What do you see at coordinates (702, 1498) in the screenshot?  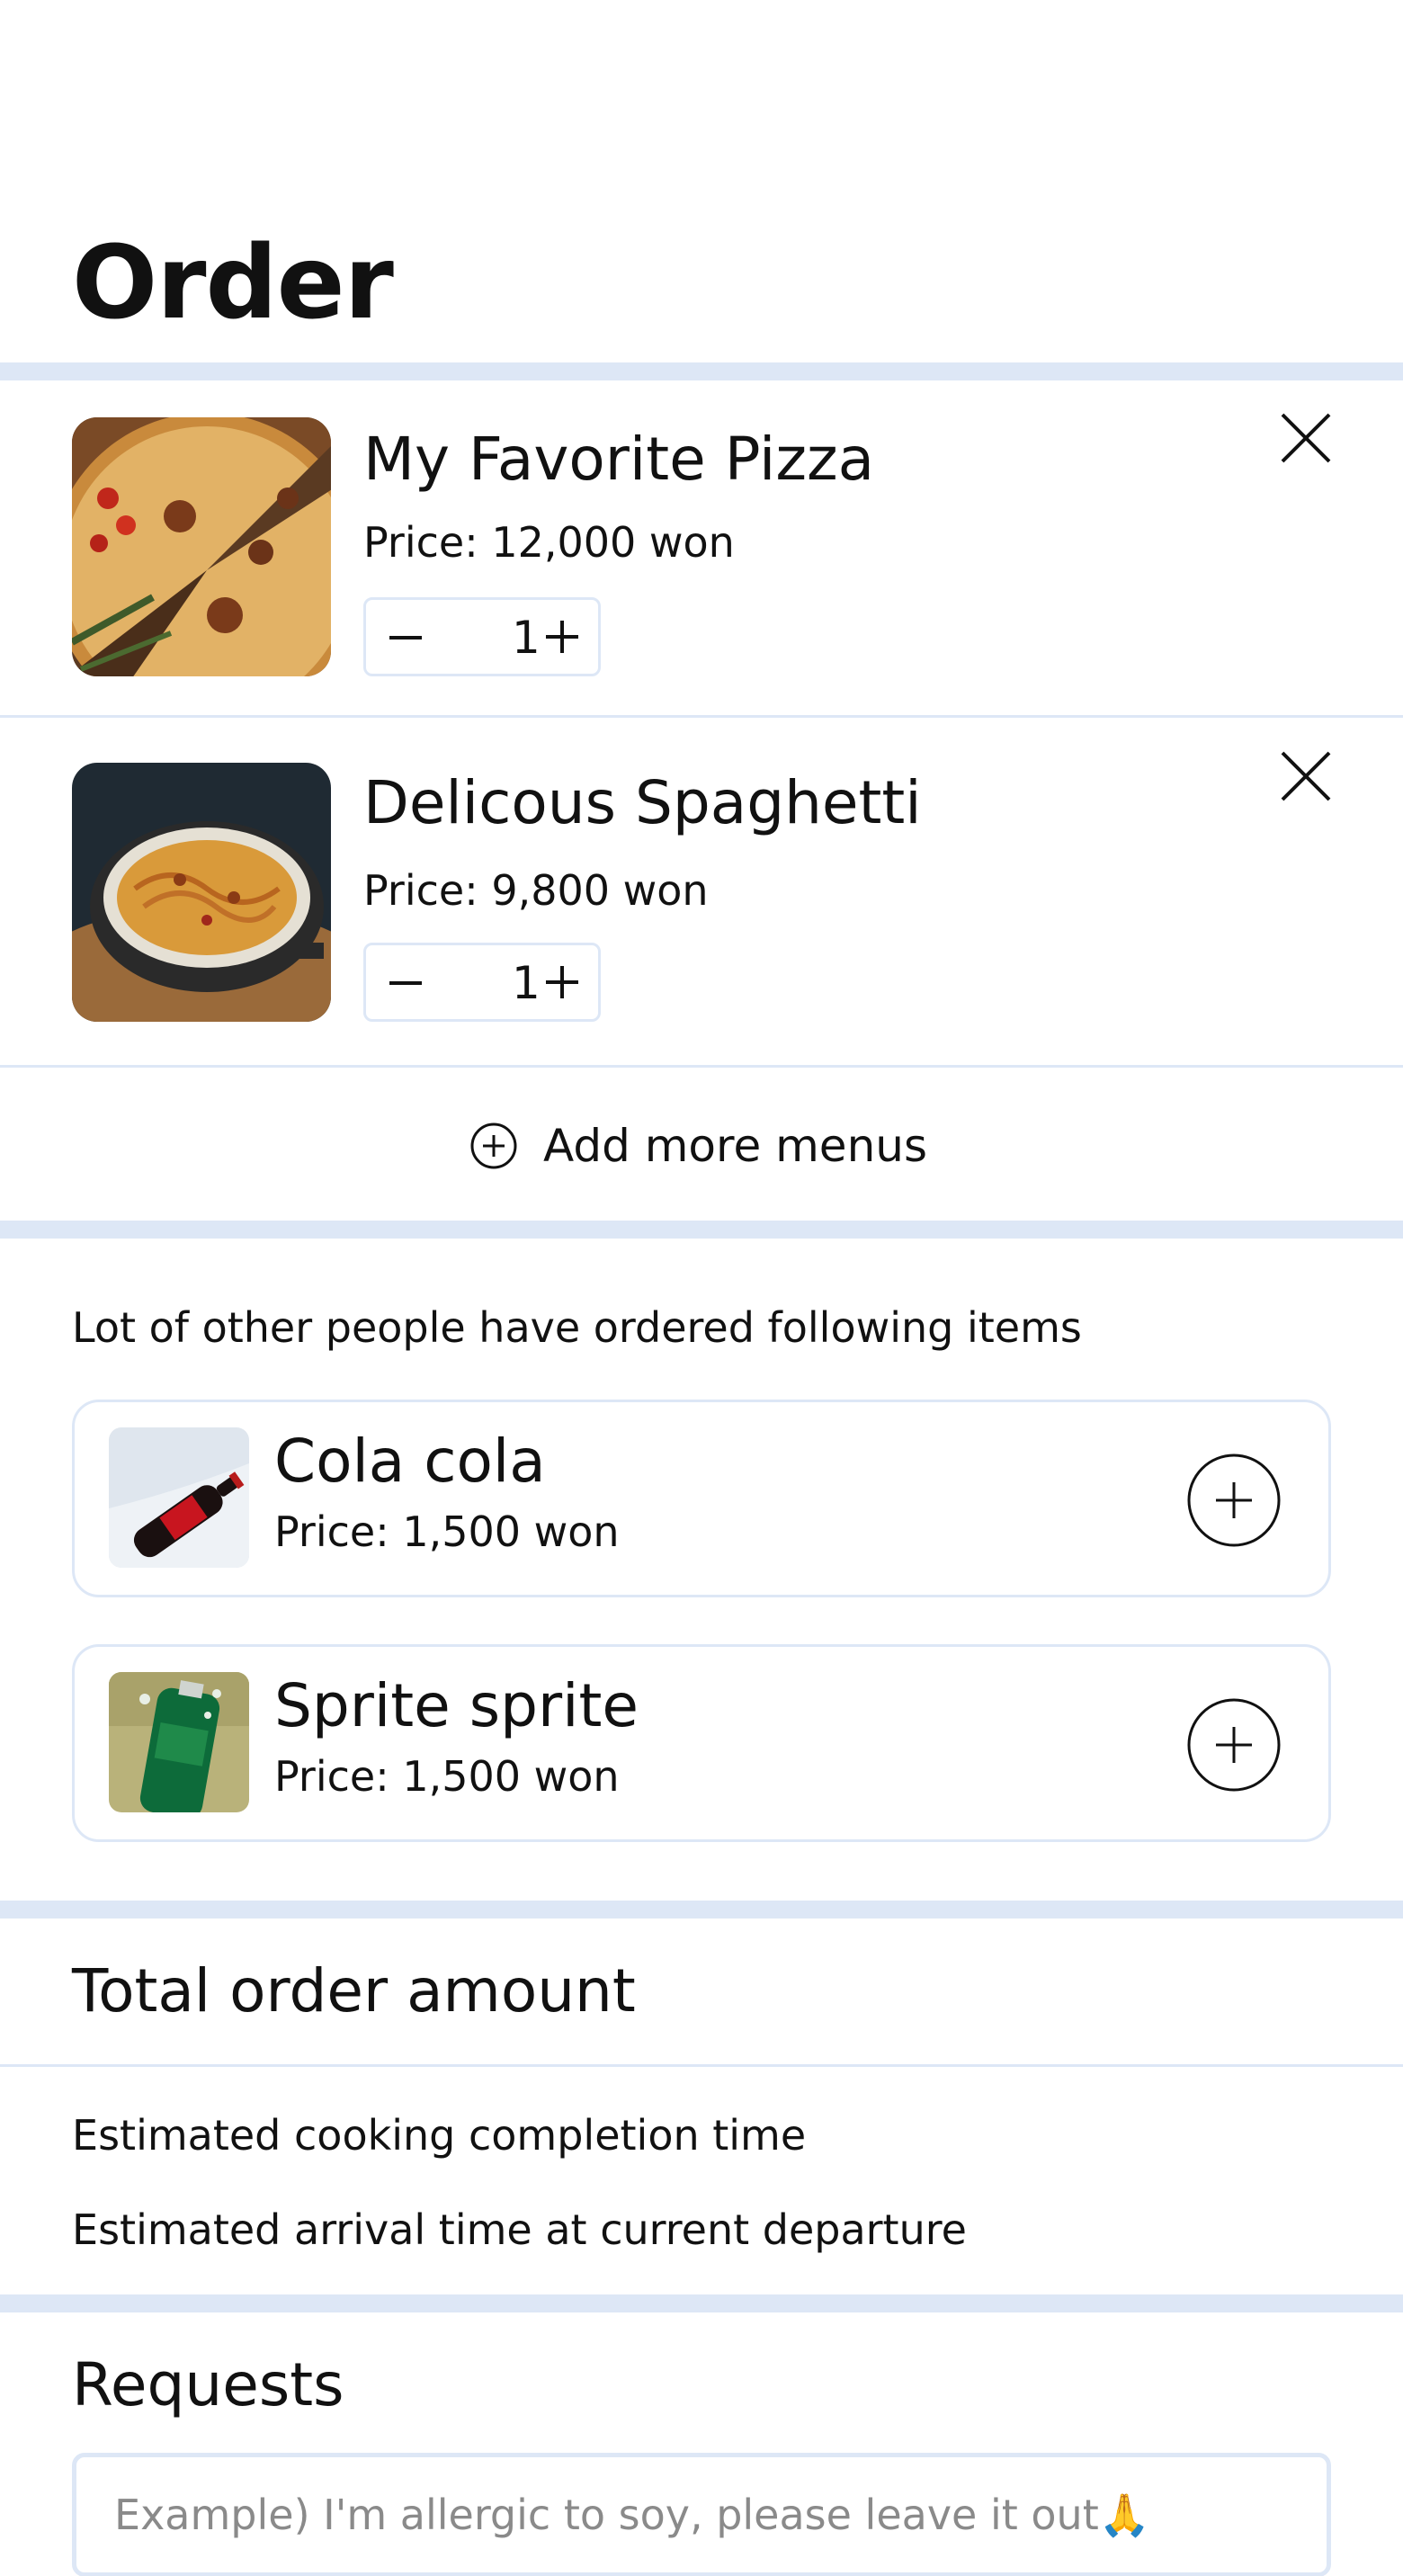 I see `recommendation-card: Cola cola Price: 1,500 won` at bounding box center [702, 1498].